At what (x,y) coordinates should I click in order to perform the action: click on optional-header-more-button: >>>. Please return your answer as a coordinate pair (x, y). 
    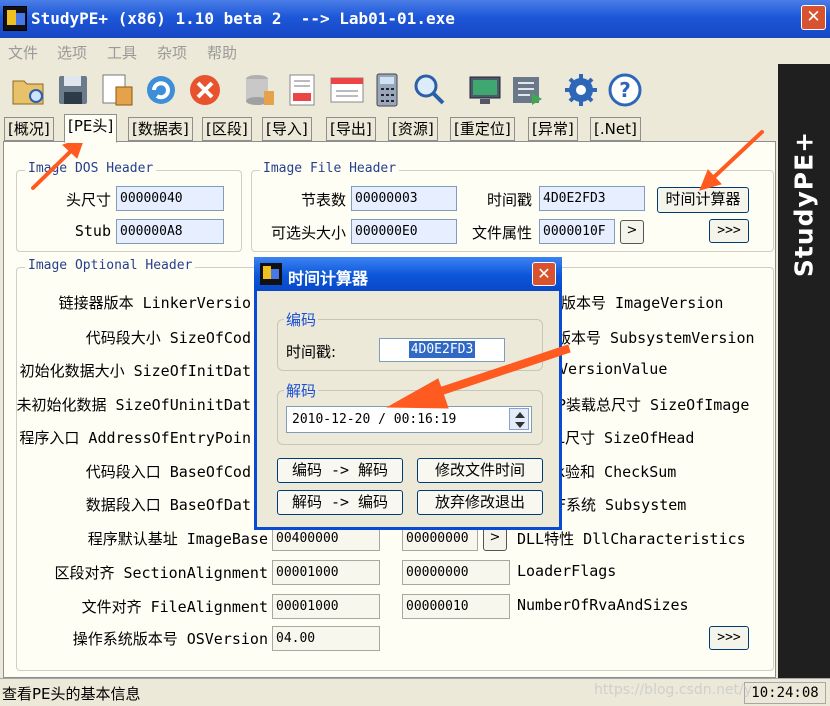
    Looking at the image, I should click on (729, 638).